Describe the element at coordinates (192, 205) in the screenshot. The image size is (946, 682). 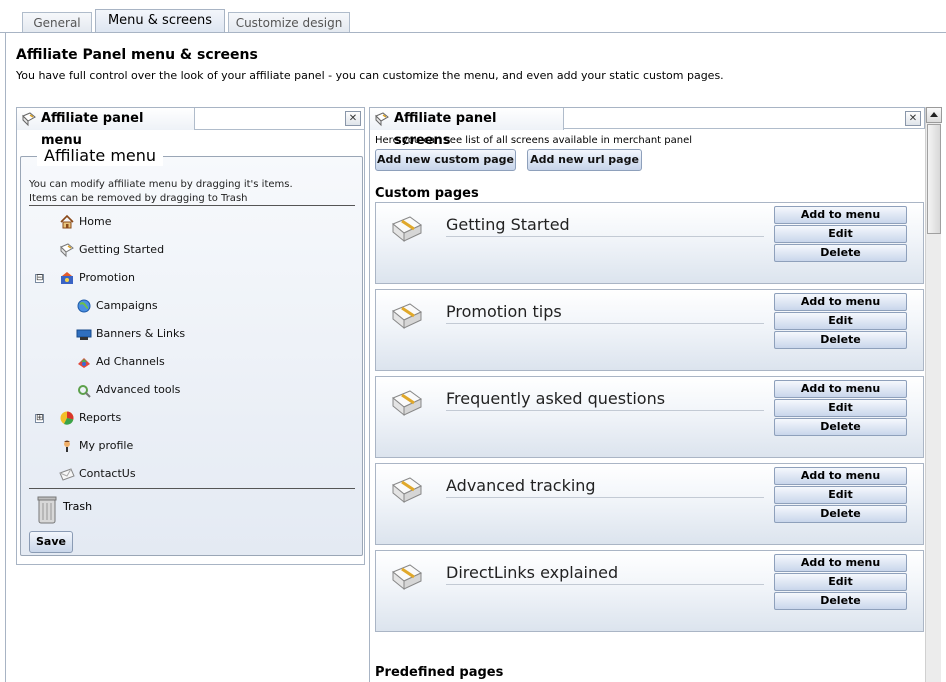
I see `menu-divider-top` at that location.